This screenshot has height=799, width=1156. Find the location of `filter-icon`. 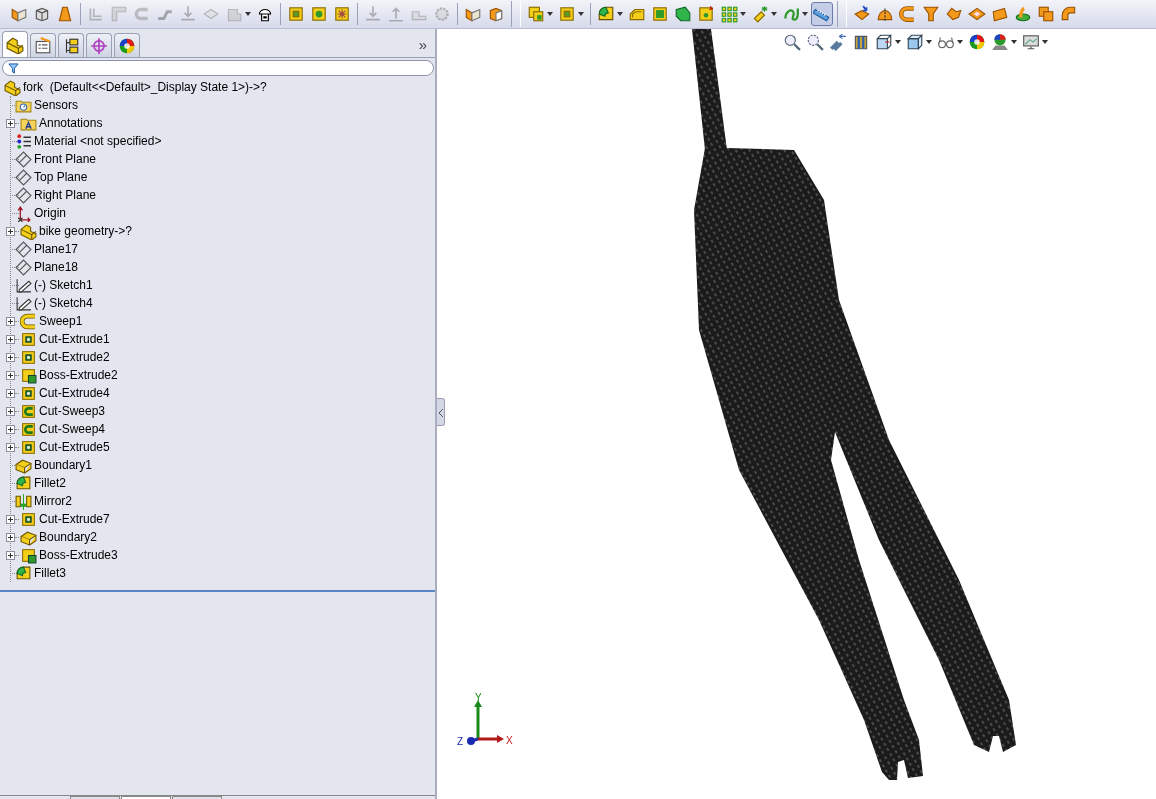

filter-icon is located at coordinates (13, 68).